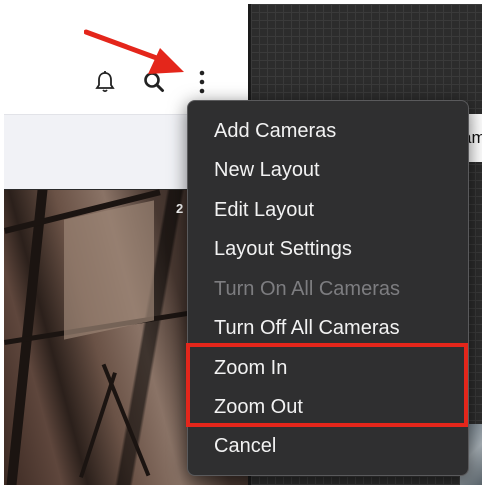 The image size is (484, 487). Describe the element at coordinates (275, 131) in the screenshot. I see `menu-item-add-cameras: Add Cameras` at that location.